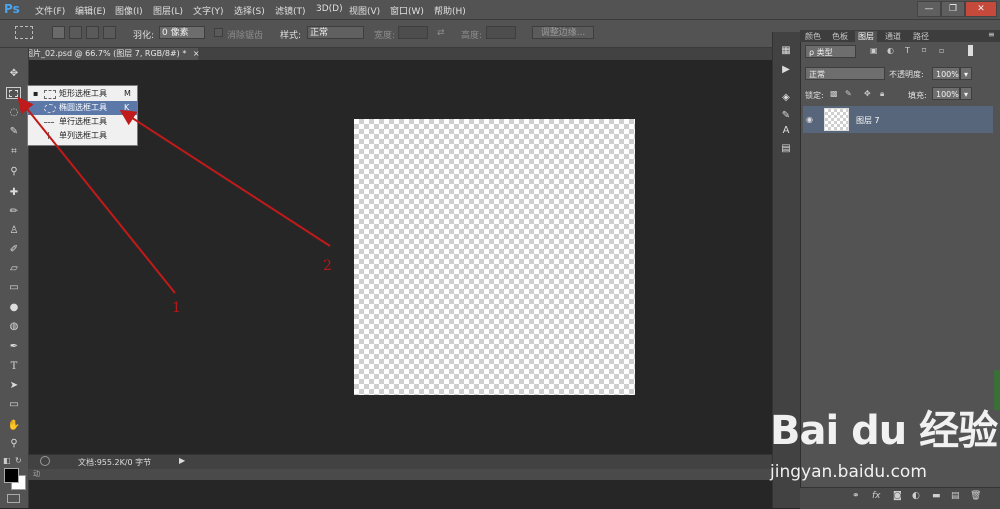 This screenshot has width=1000, height=509. What do you see at coordinates (848, 472) in the screenshot?
I see `baidu-watermark-url: jingyan.baidu.com` at bounding box center [848, 472].